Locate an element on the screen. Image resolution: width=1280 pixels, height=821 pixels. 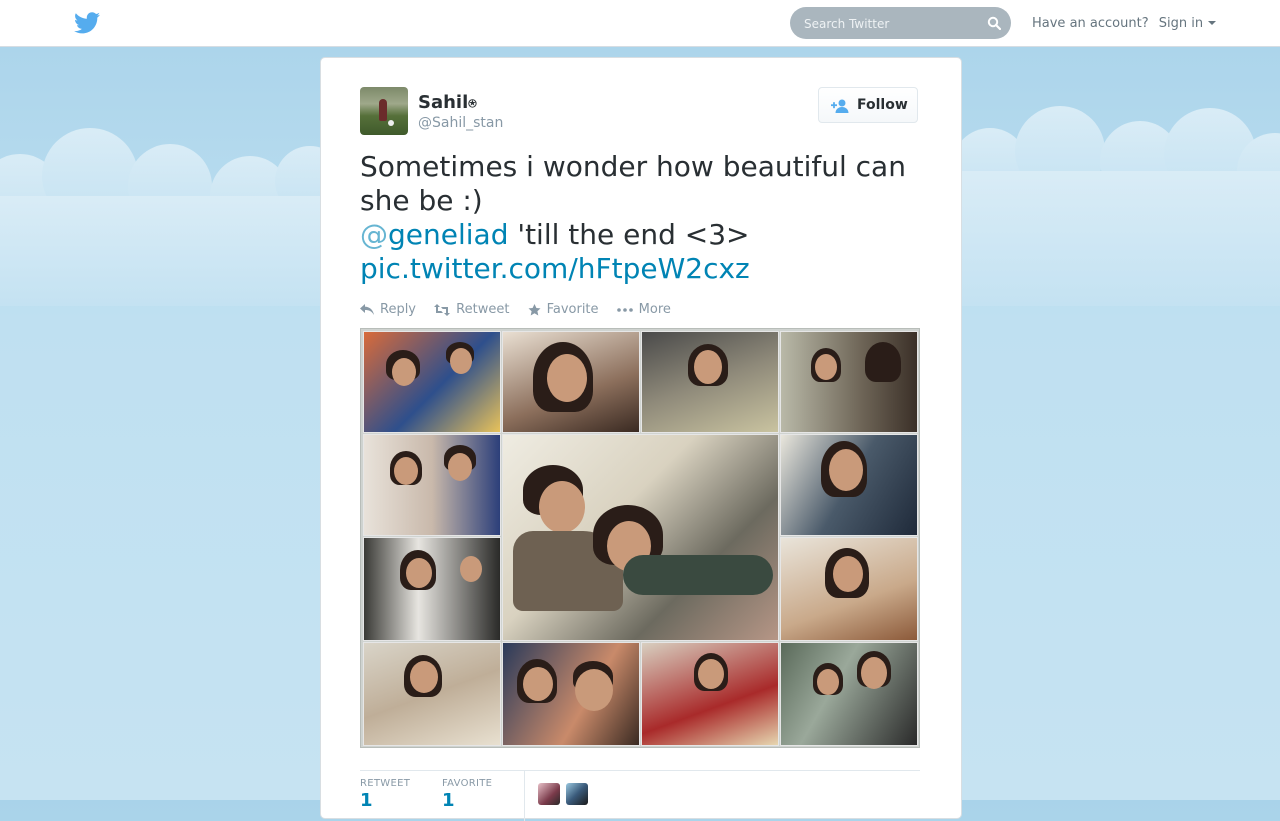
avatar-figure is located at coordinates (383, 110).